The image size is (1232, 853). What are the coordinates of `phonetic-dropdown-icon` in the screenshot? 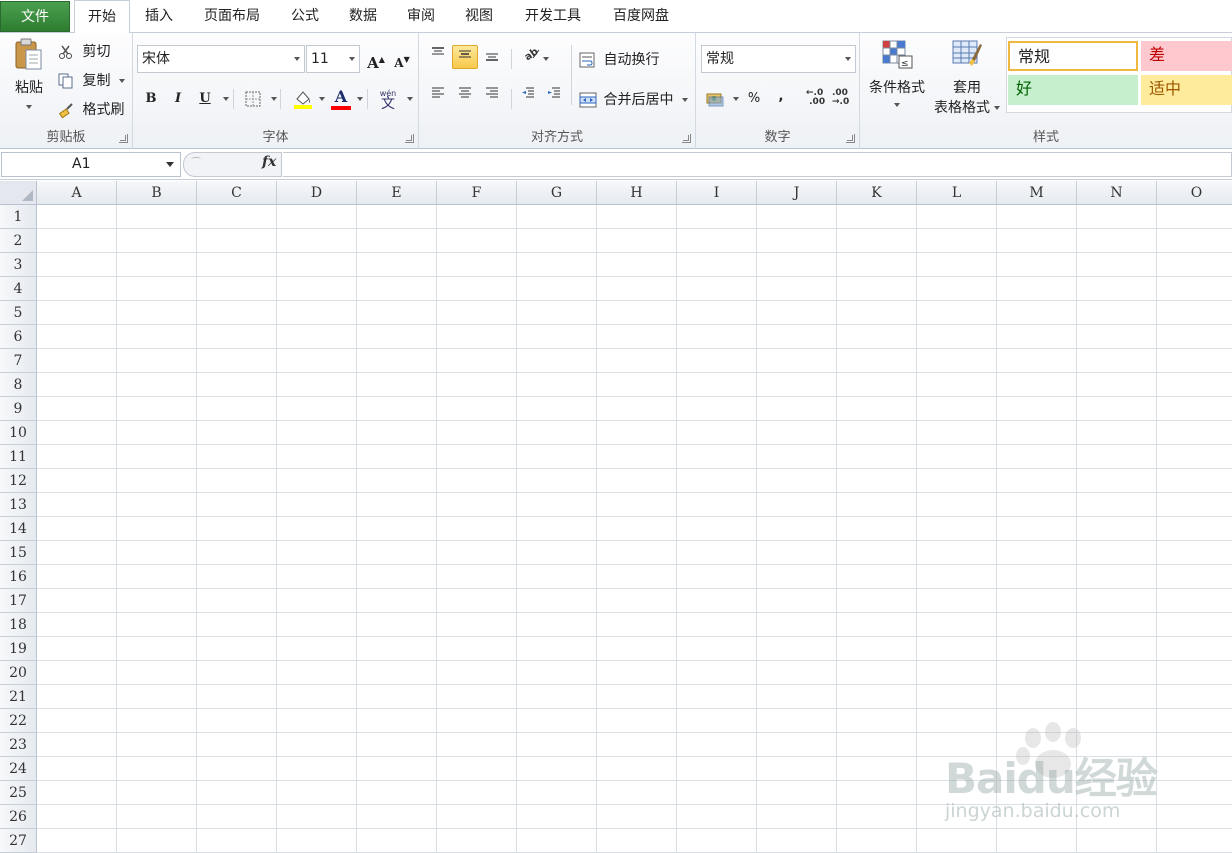 It's located at (410, 99).